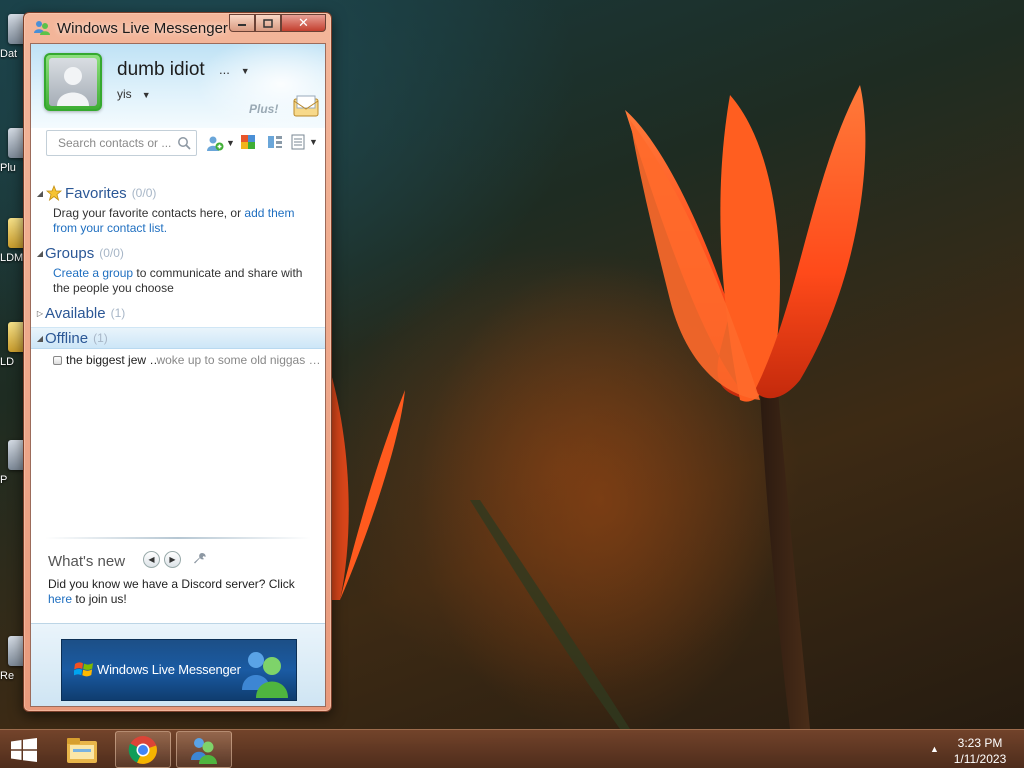  What do you see at coordinates (200, 559) in the screenshot?
I see `wrench-icon` at bounding box center [200, 559].